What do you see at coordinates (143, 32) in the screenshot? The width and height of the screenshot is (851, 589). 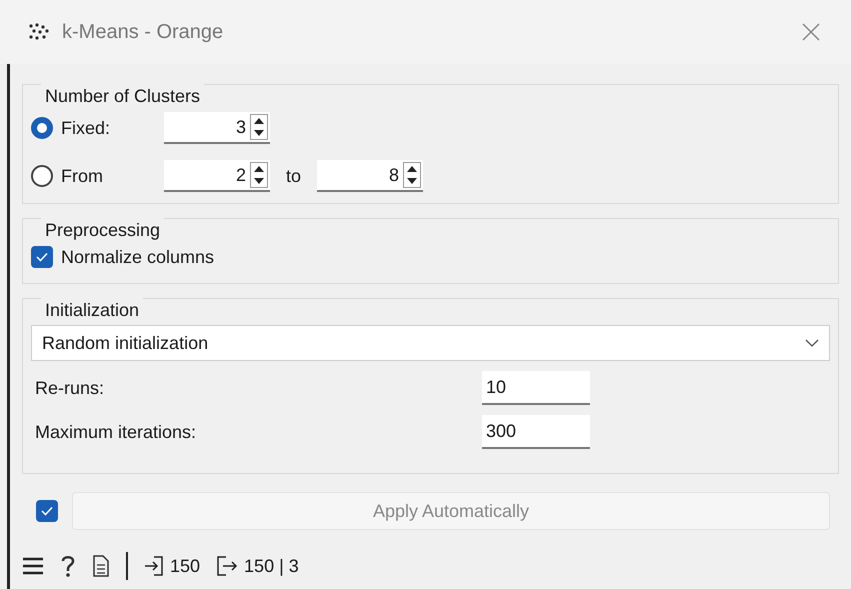 I see `window-title: k-Means - Orange` at bounding box center [143, 32].